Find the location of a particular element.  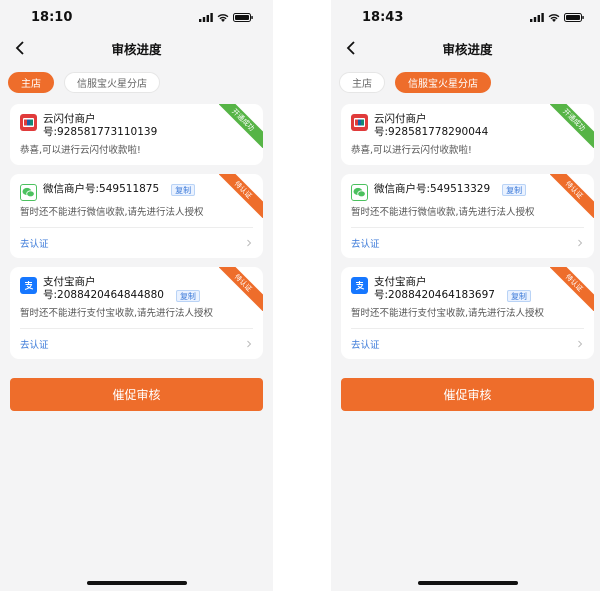

merchant-number: 号:928581773110139 is located at coordinates (100, 132).